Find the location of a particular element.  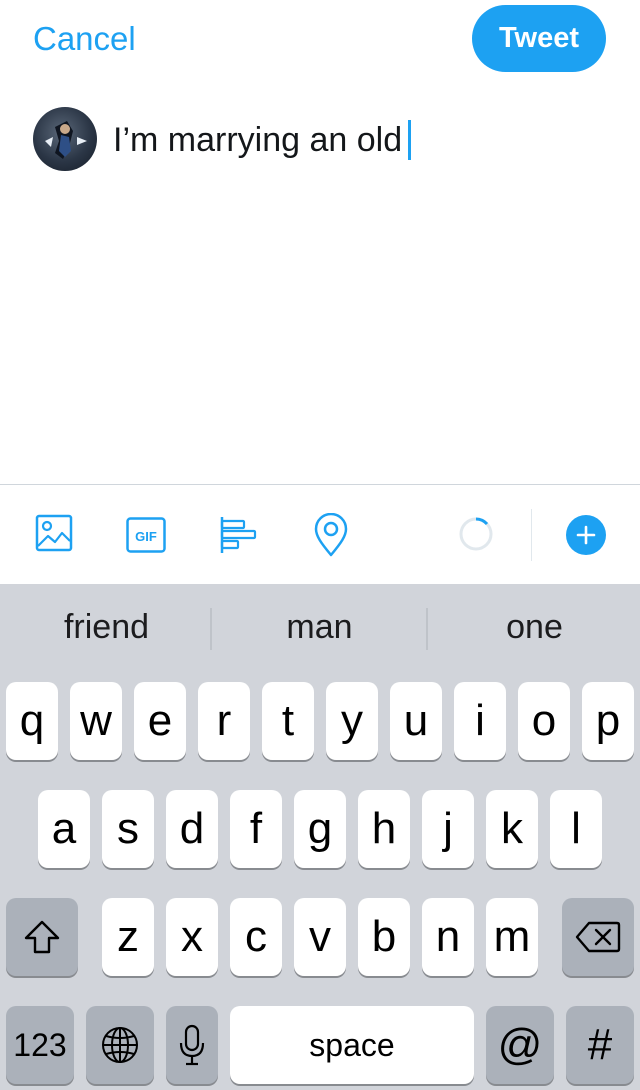

dictation-key is located at coordinates (192, 1045).